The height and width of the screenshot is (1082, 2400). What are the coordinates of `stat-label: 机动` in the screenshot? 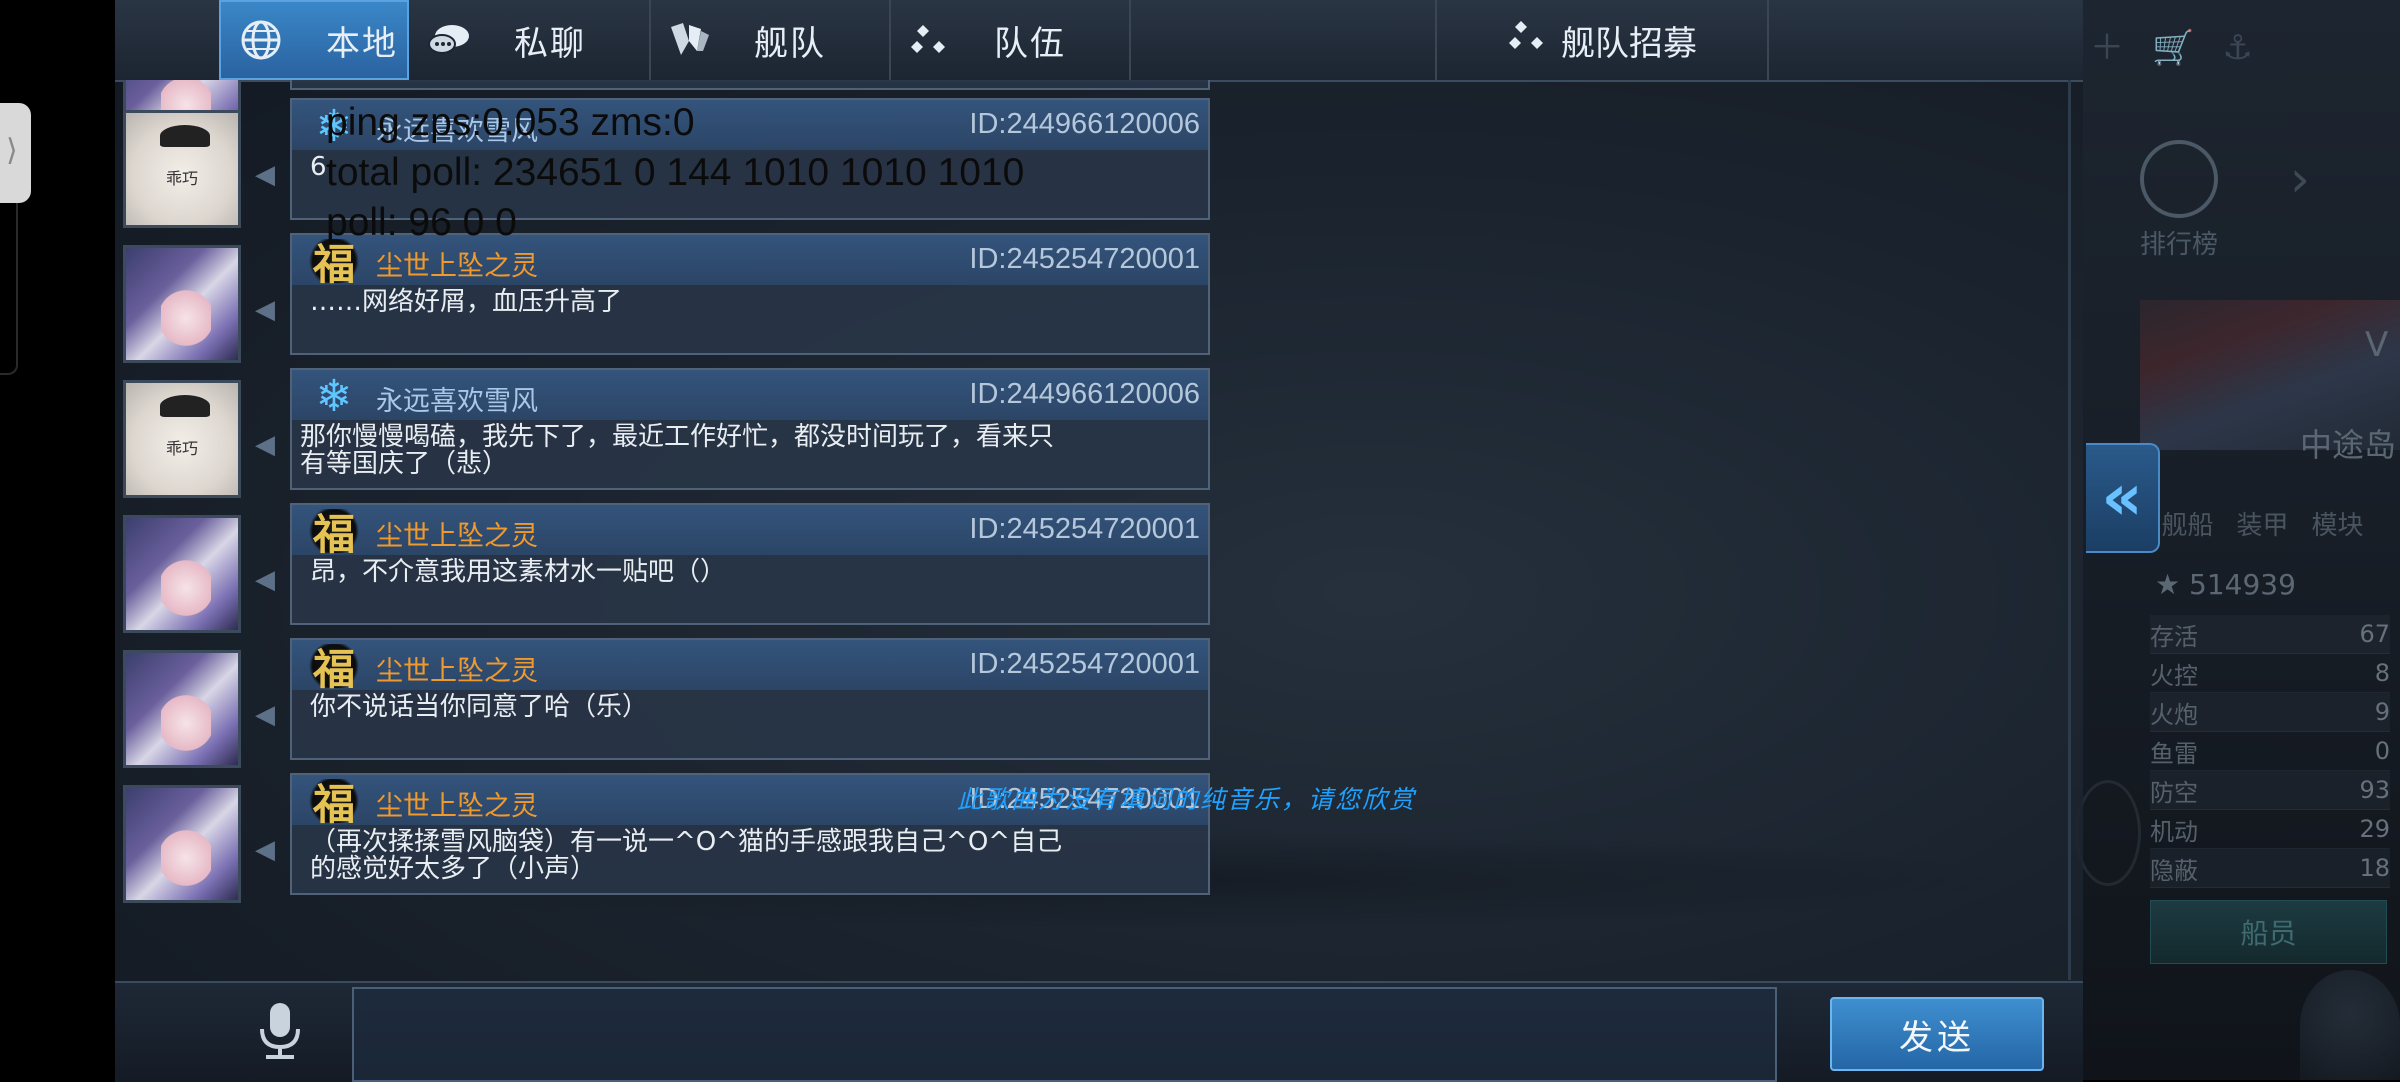 It's located at (2174, 831).